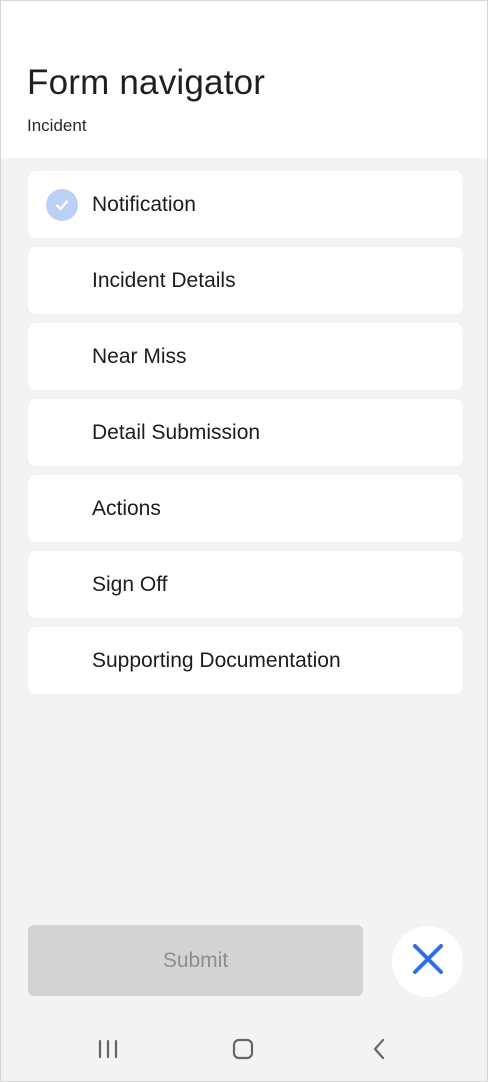  Describe the element at coordinates (245, 280) in the screenshot. I see `section-item-incident-details: Incident Details` at that location.